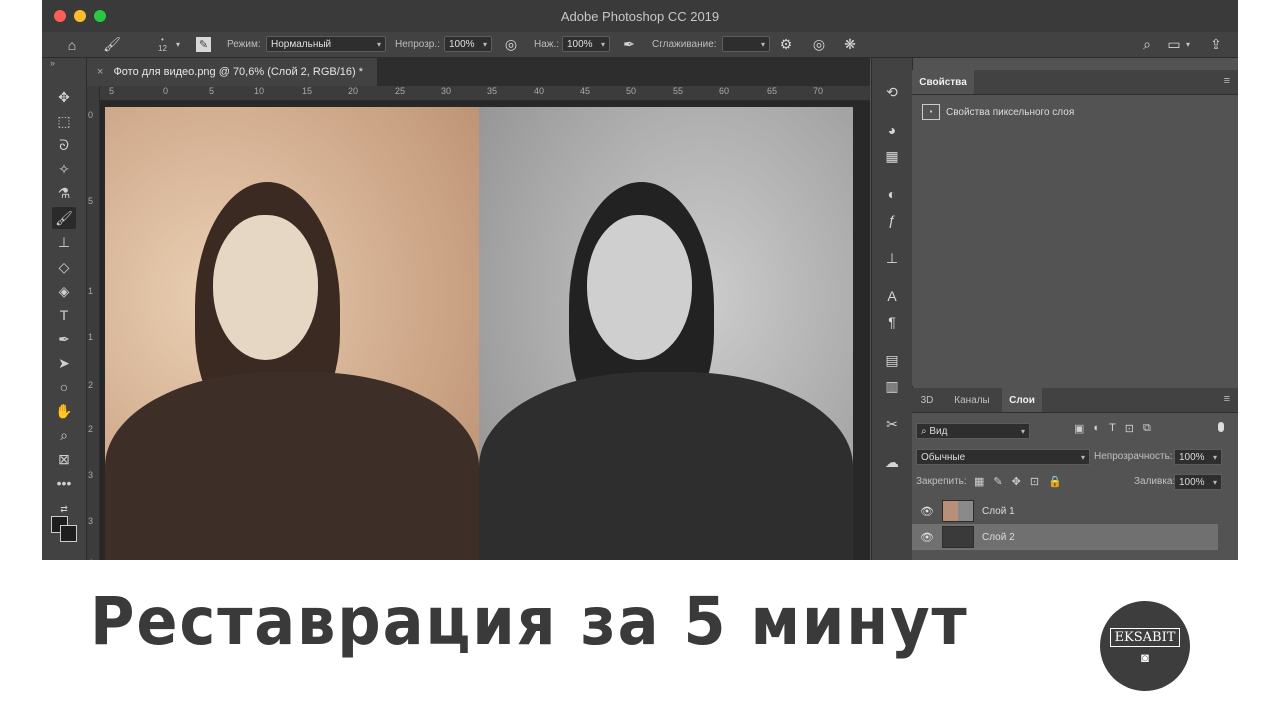  I want to click on symmetry-icon: ❋, so click(850, 44).